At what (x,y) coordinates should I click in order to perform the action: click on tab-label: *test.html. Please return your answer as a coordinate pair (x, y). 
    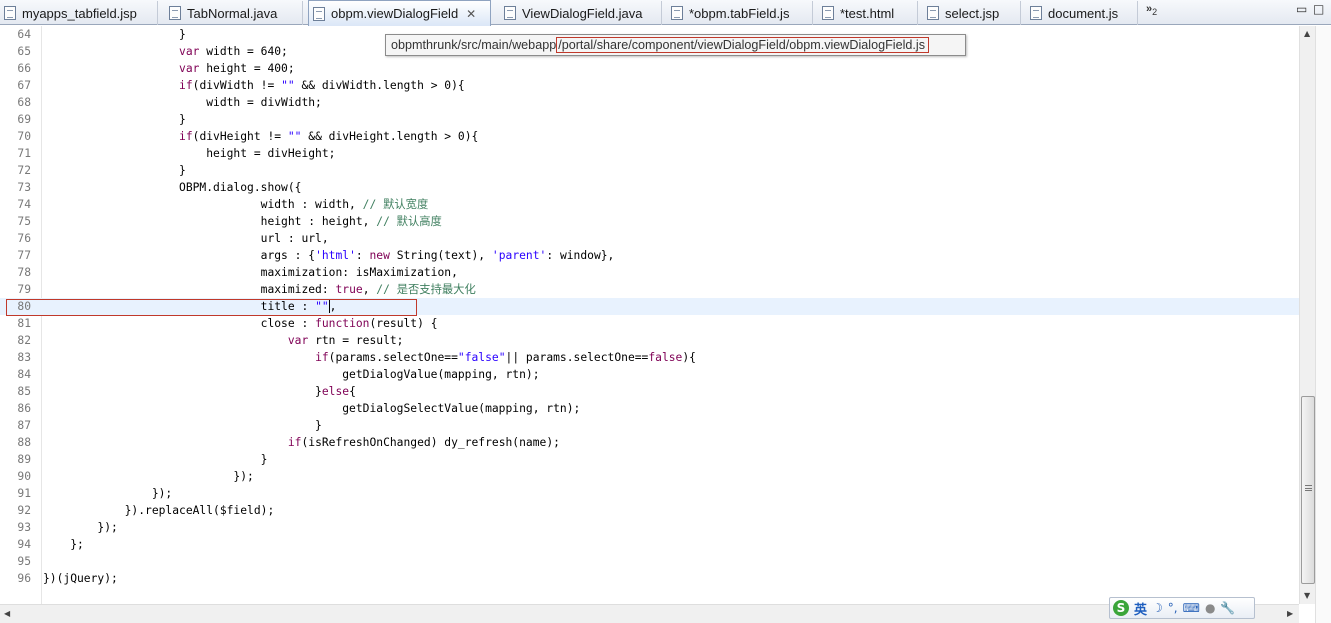
    Looking at the image, I should click on (867, 13).